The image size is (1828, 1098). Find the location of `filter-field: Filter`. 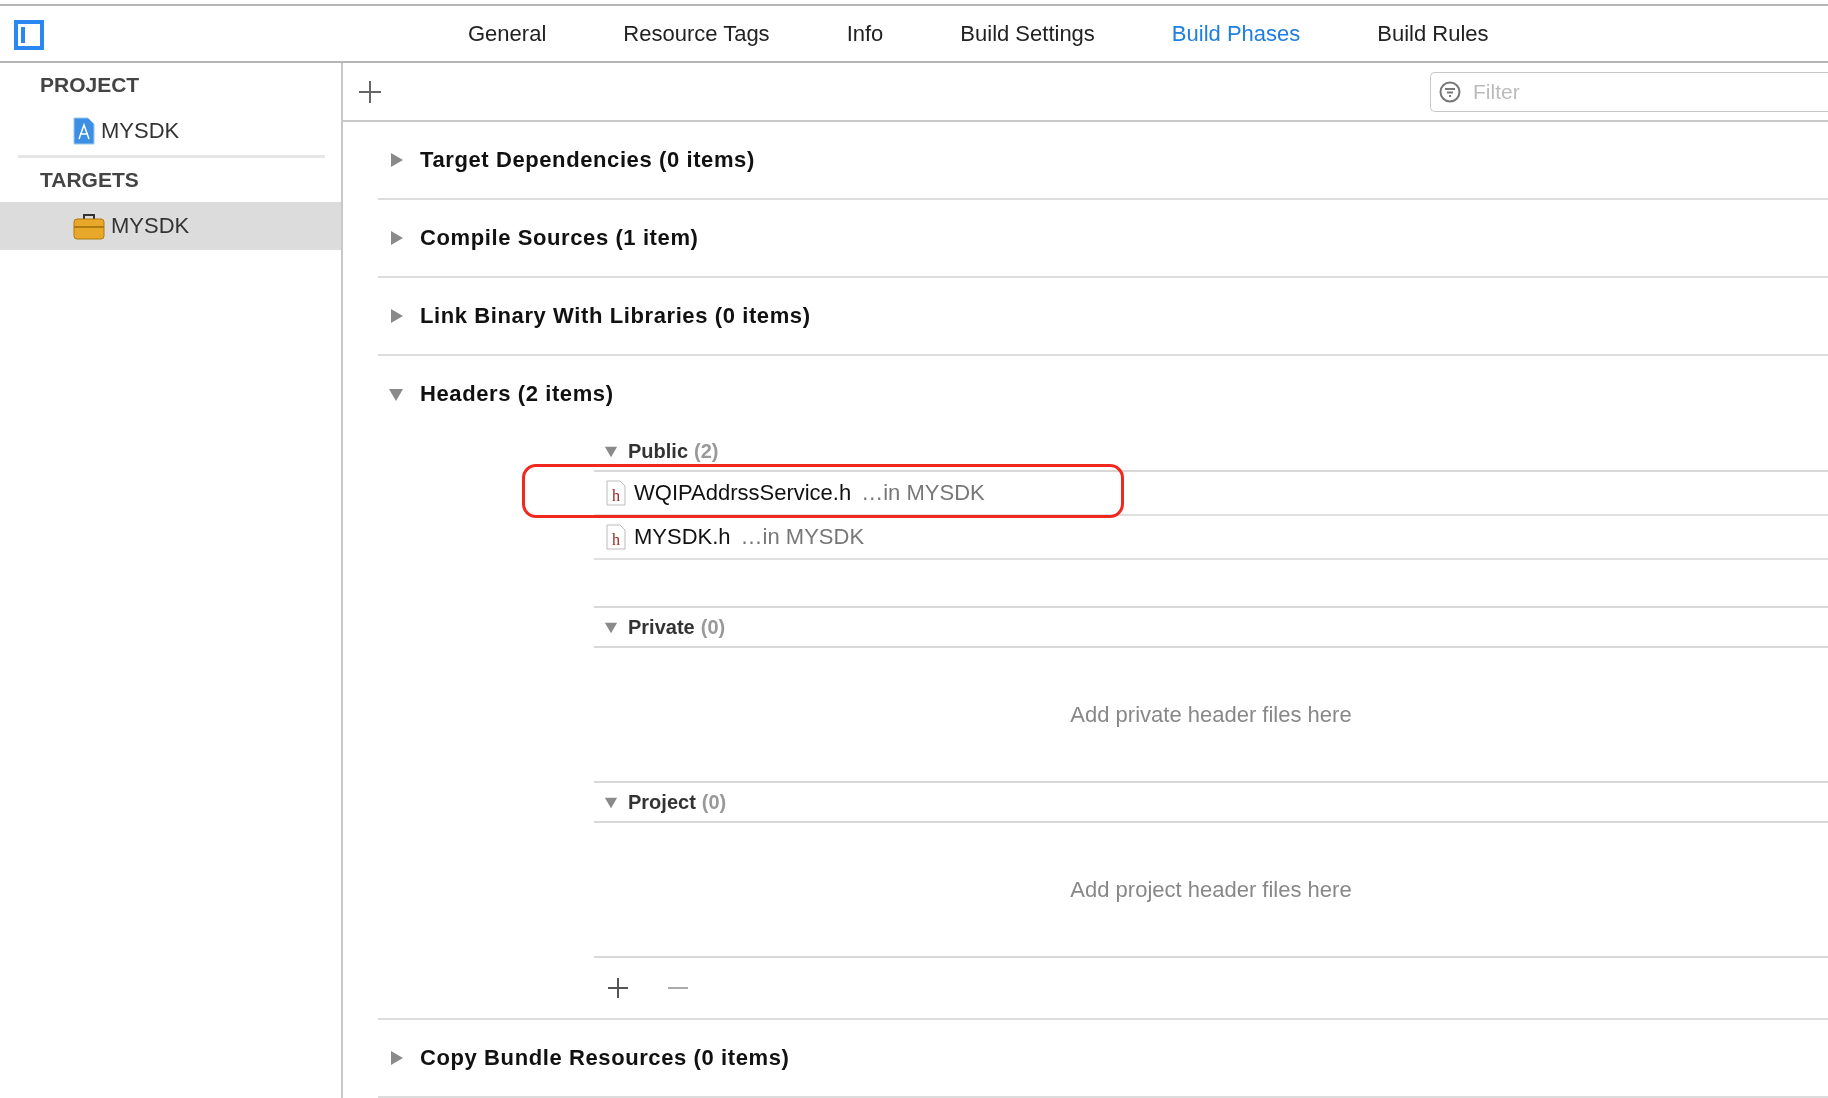

filter-field: Filter is located at coordinates (1629, 91).